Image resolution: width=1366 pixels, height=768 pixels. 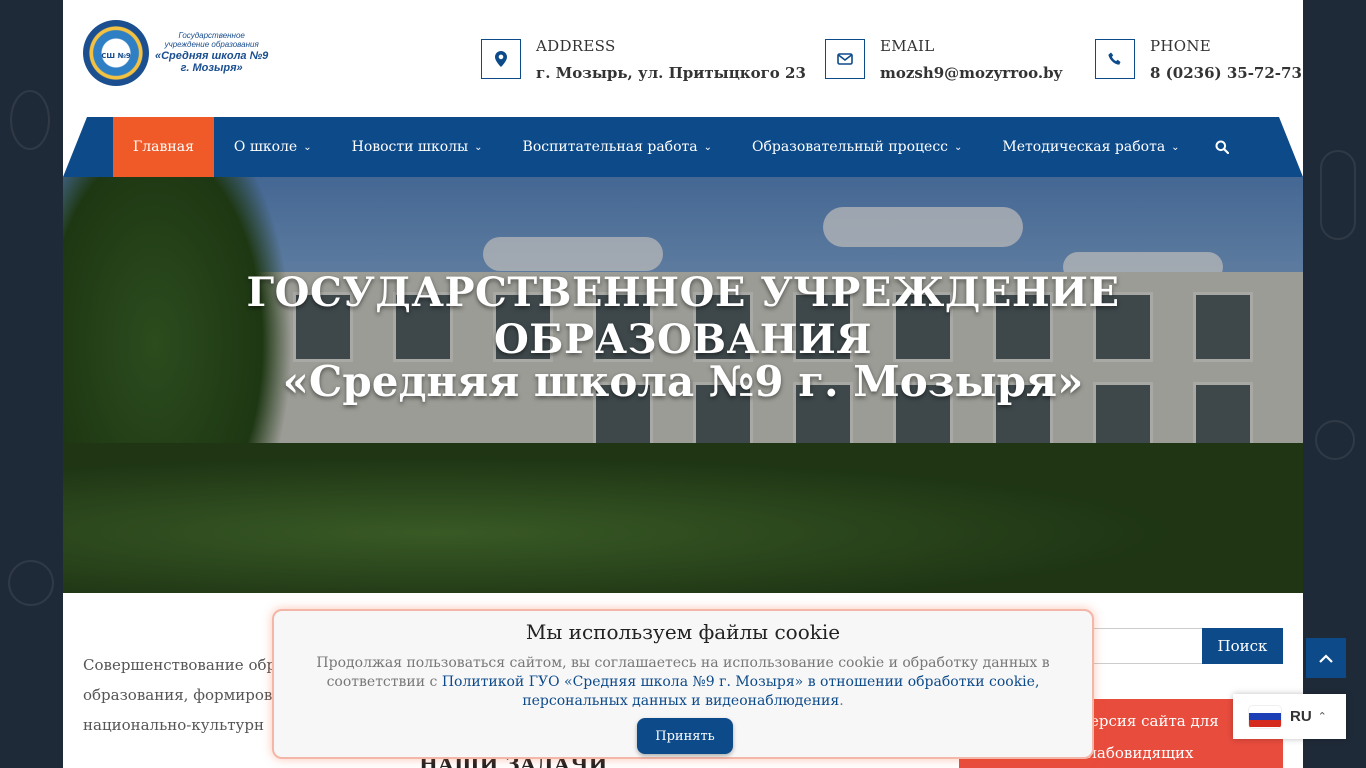 I want to click on chevron-up-icon: ⌃, so click(x=1322, y=716).